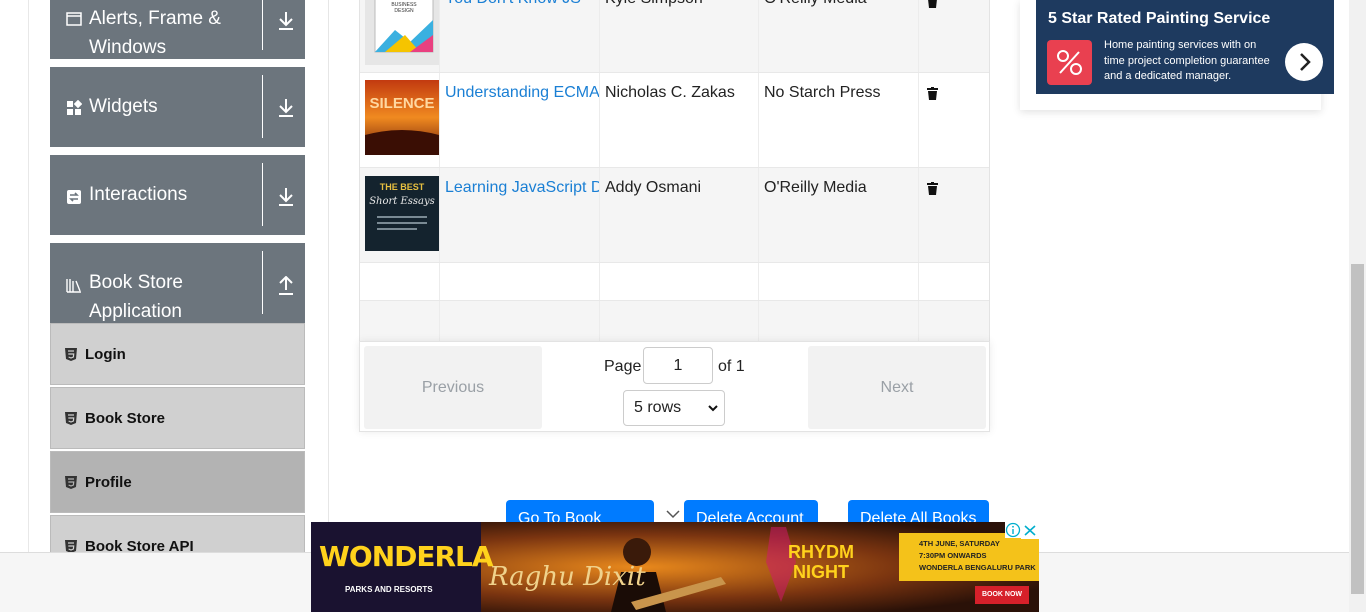 The width and height of the screenshot is (1366, 612). Describe the element at coordinates (155, 18) in the screenshot. I see `group-title: Alerts, Frame &` at that location.